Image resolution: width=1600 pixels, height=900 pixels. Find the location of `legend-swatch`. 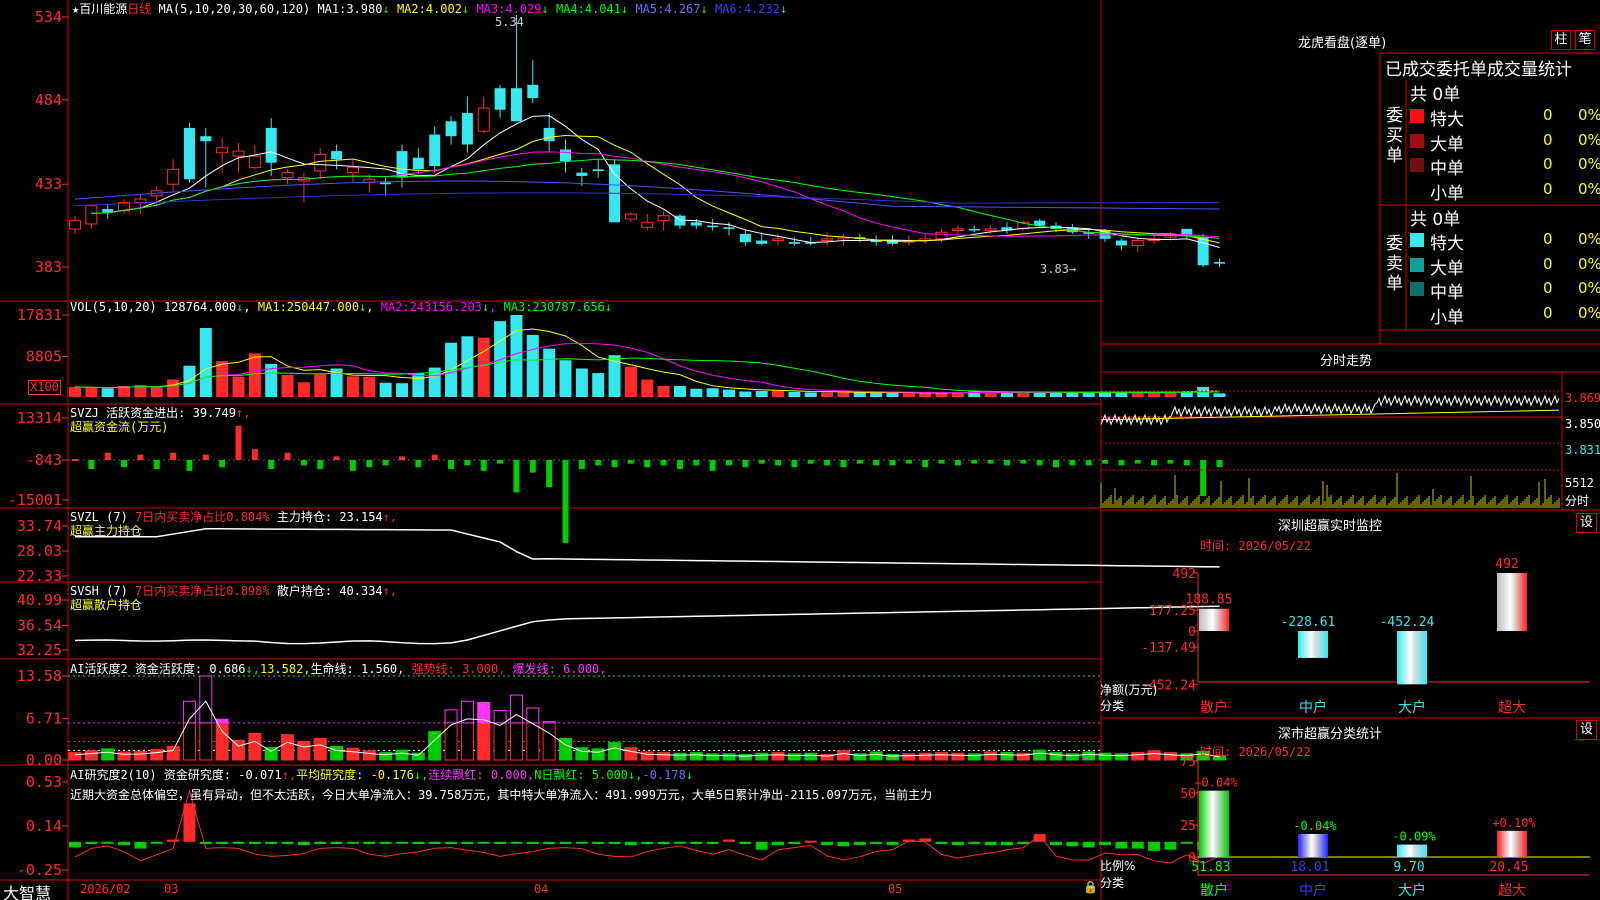

legend-swatch is located at coordinates (1417, 289).